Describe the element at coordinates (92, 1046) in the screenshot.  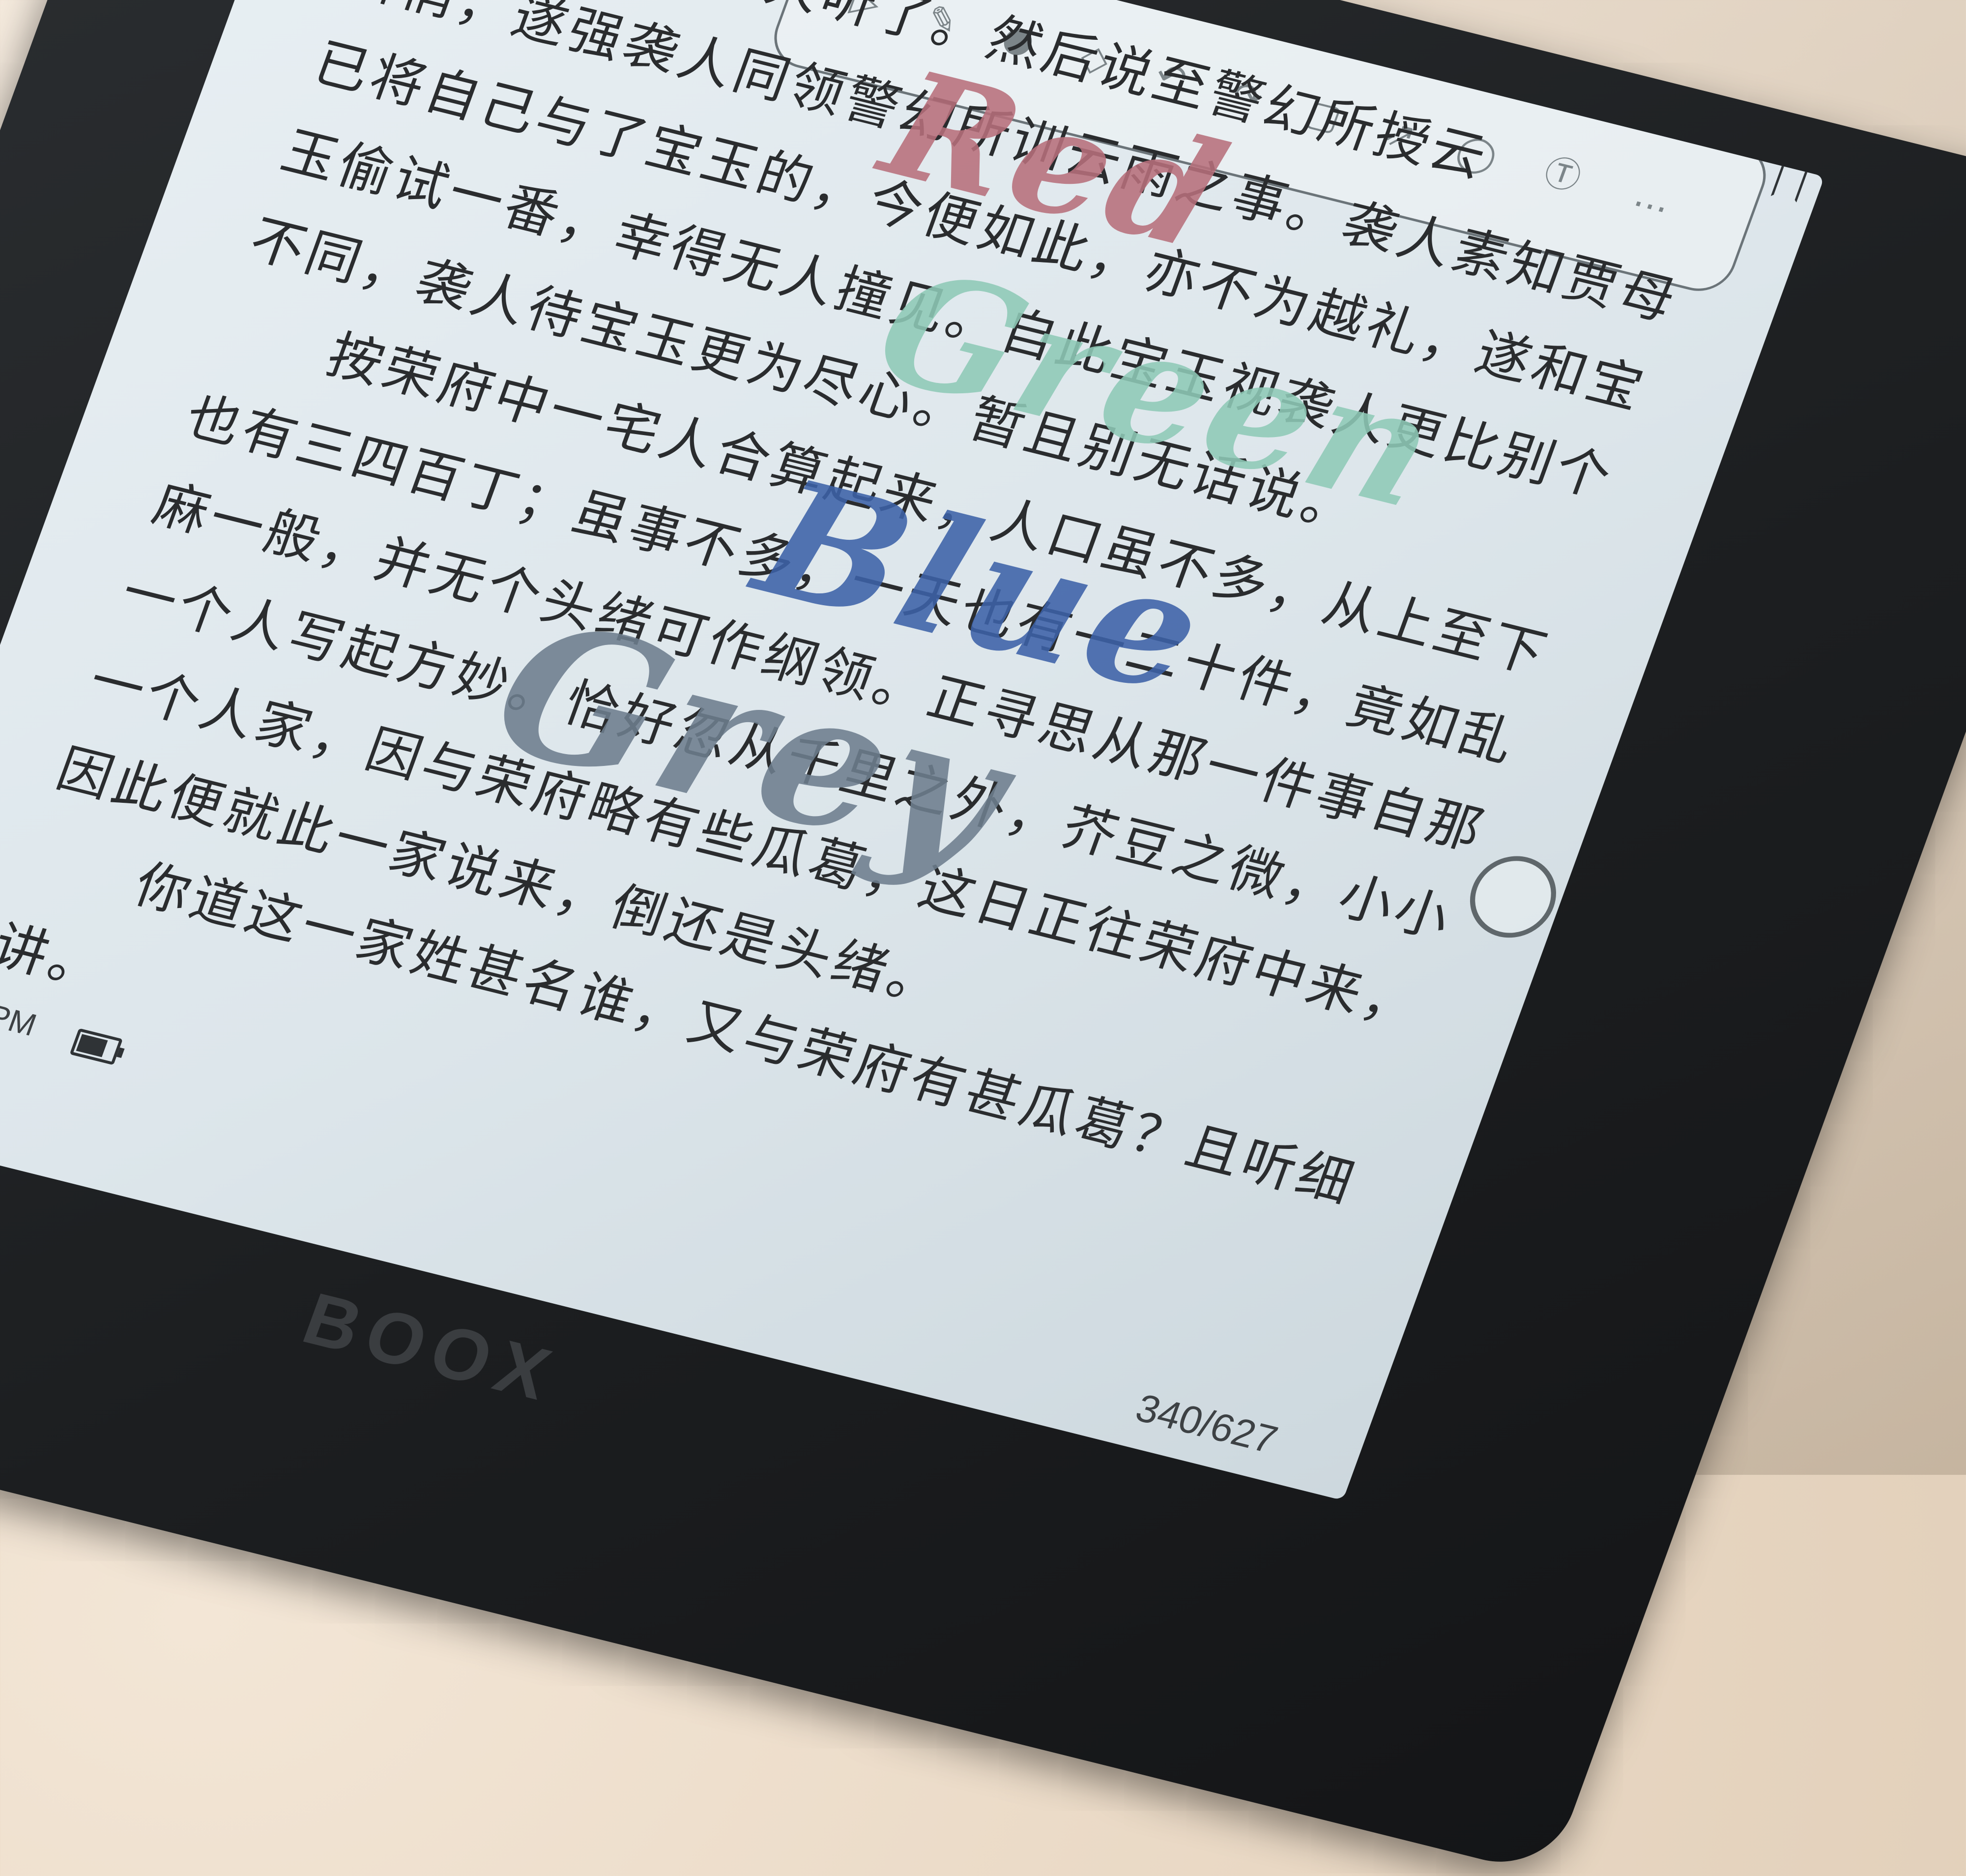
I see `battery-level-fill` at that location.